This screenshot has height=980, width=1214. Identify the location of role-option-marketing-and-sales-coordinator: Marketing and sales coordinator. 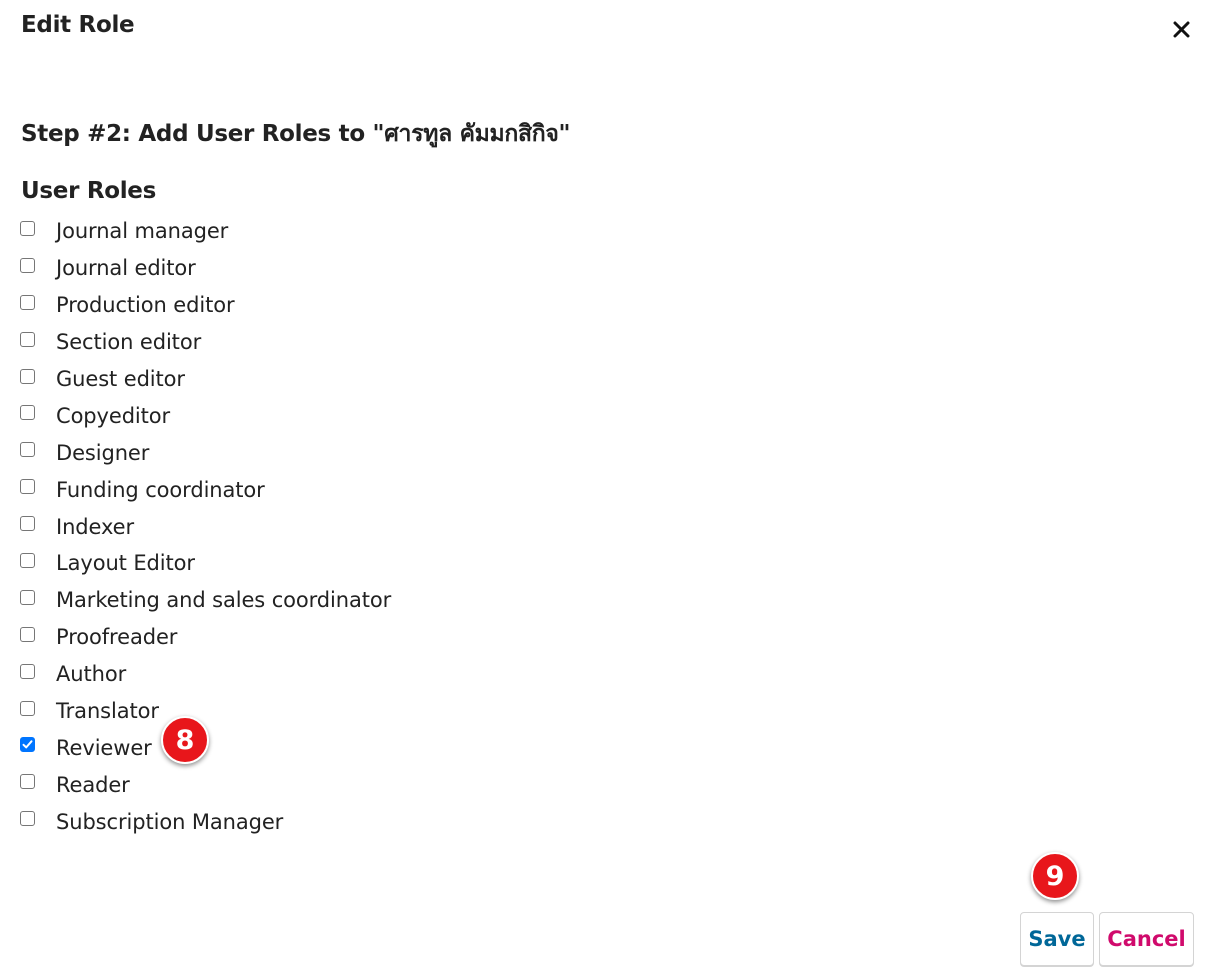
(205, 600).